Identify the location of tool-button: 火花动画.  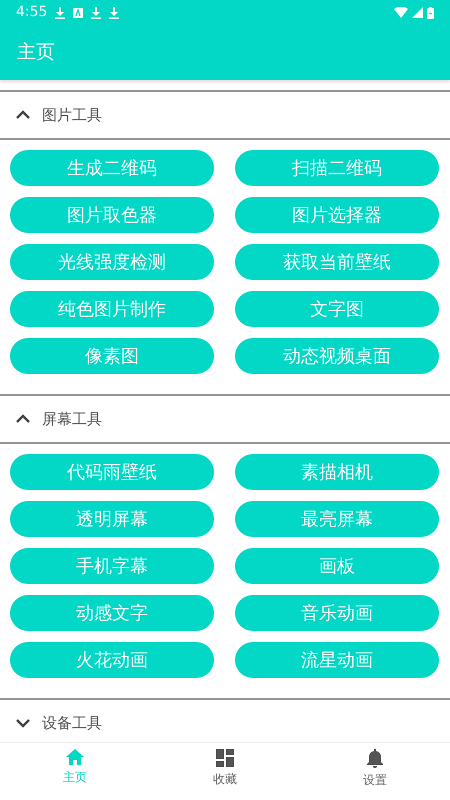
(112, 660).